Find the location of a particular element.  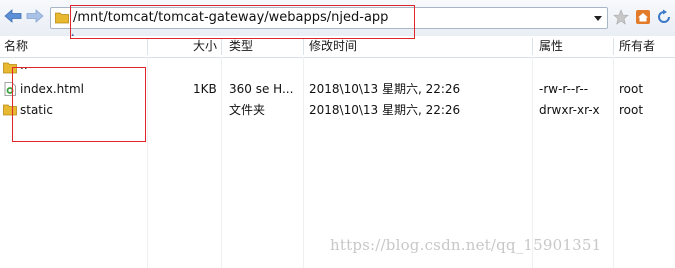

bookmark-button is located at coordinates (621, 17).